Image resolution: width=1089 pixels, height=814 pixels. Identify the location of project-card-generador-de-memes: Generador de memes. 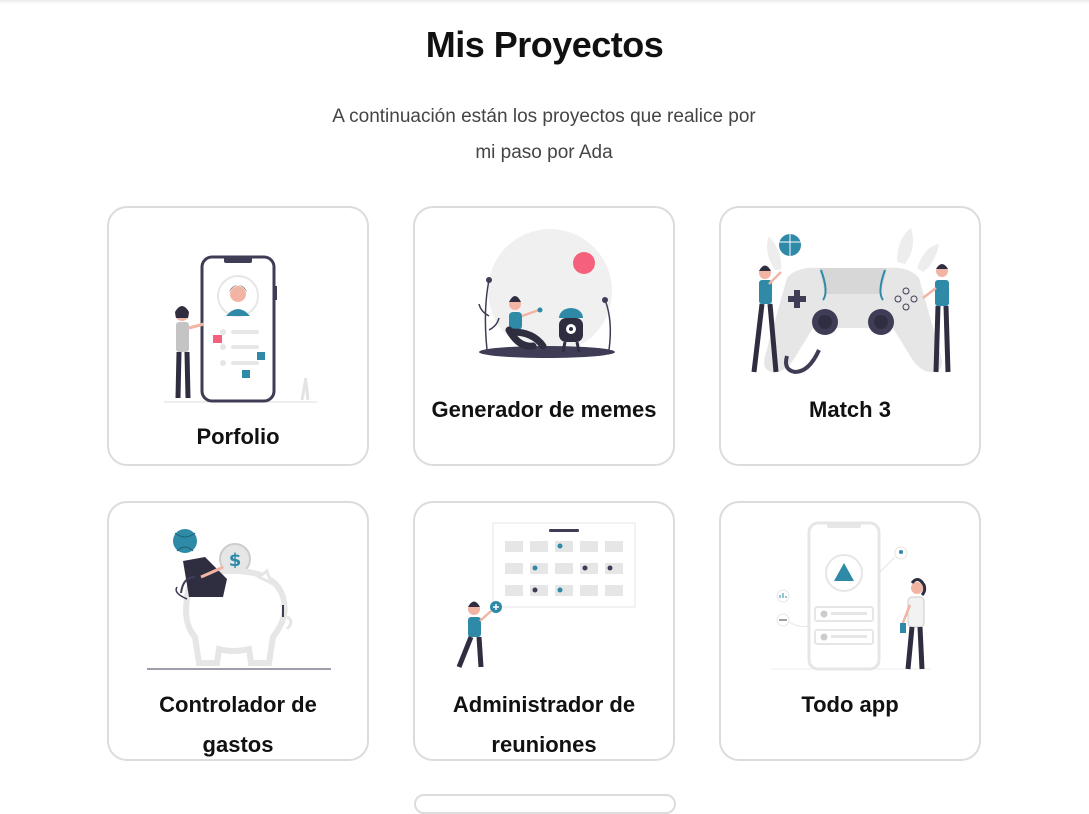
(544, 336).